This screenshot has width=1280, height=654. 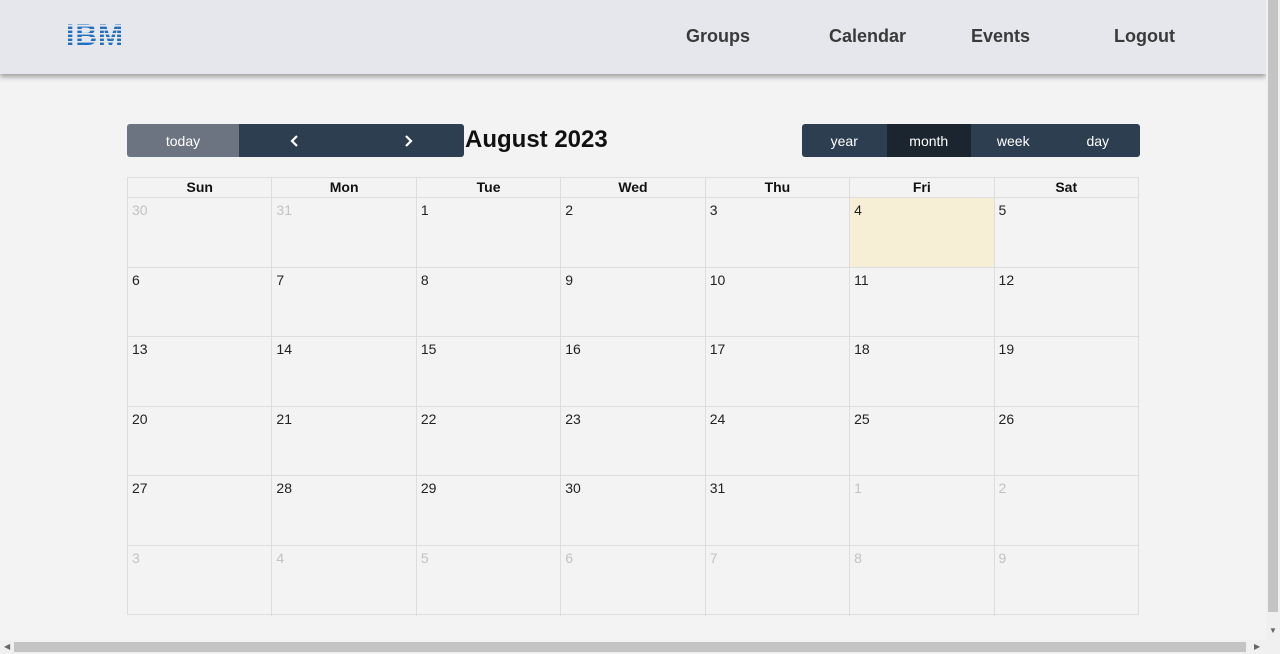 What do you see at coordinates (922, 232) in the screenshot?
I see `day-cell-today: 4` at bounding box center [922, 232].